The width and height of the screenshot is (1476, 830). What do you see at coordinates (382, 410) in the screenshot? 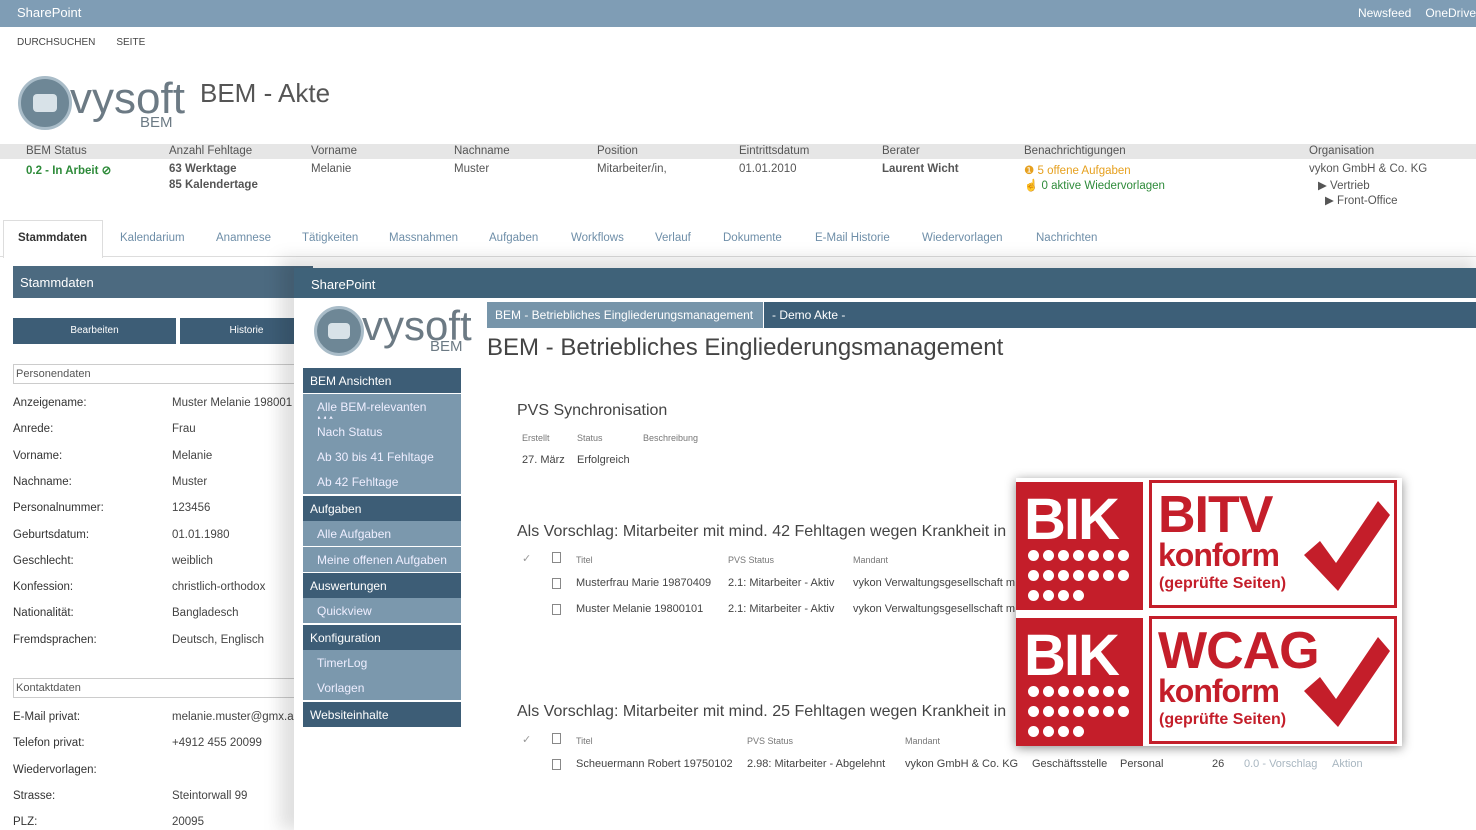
I see `nav-item: Alle BEM-relevanten MA` at bounding box center [382, 410].